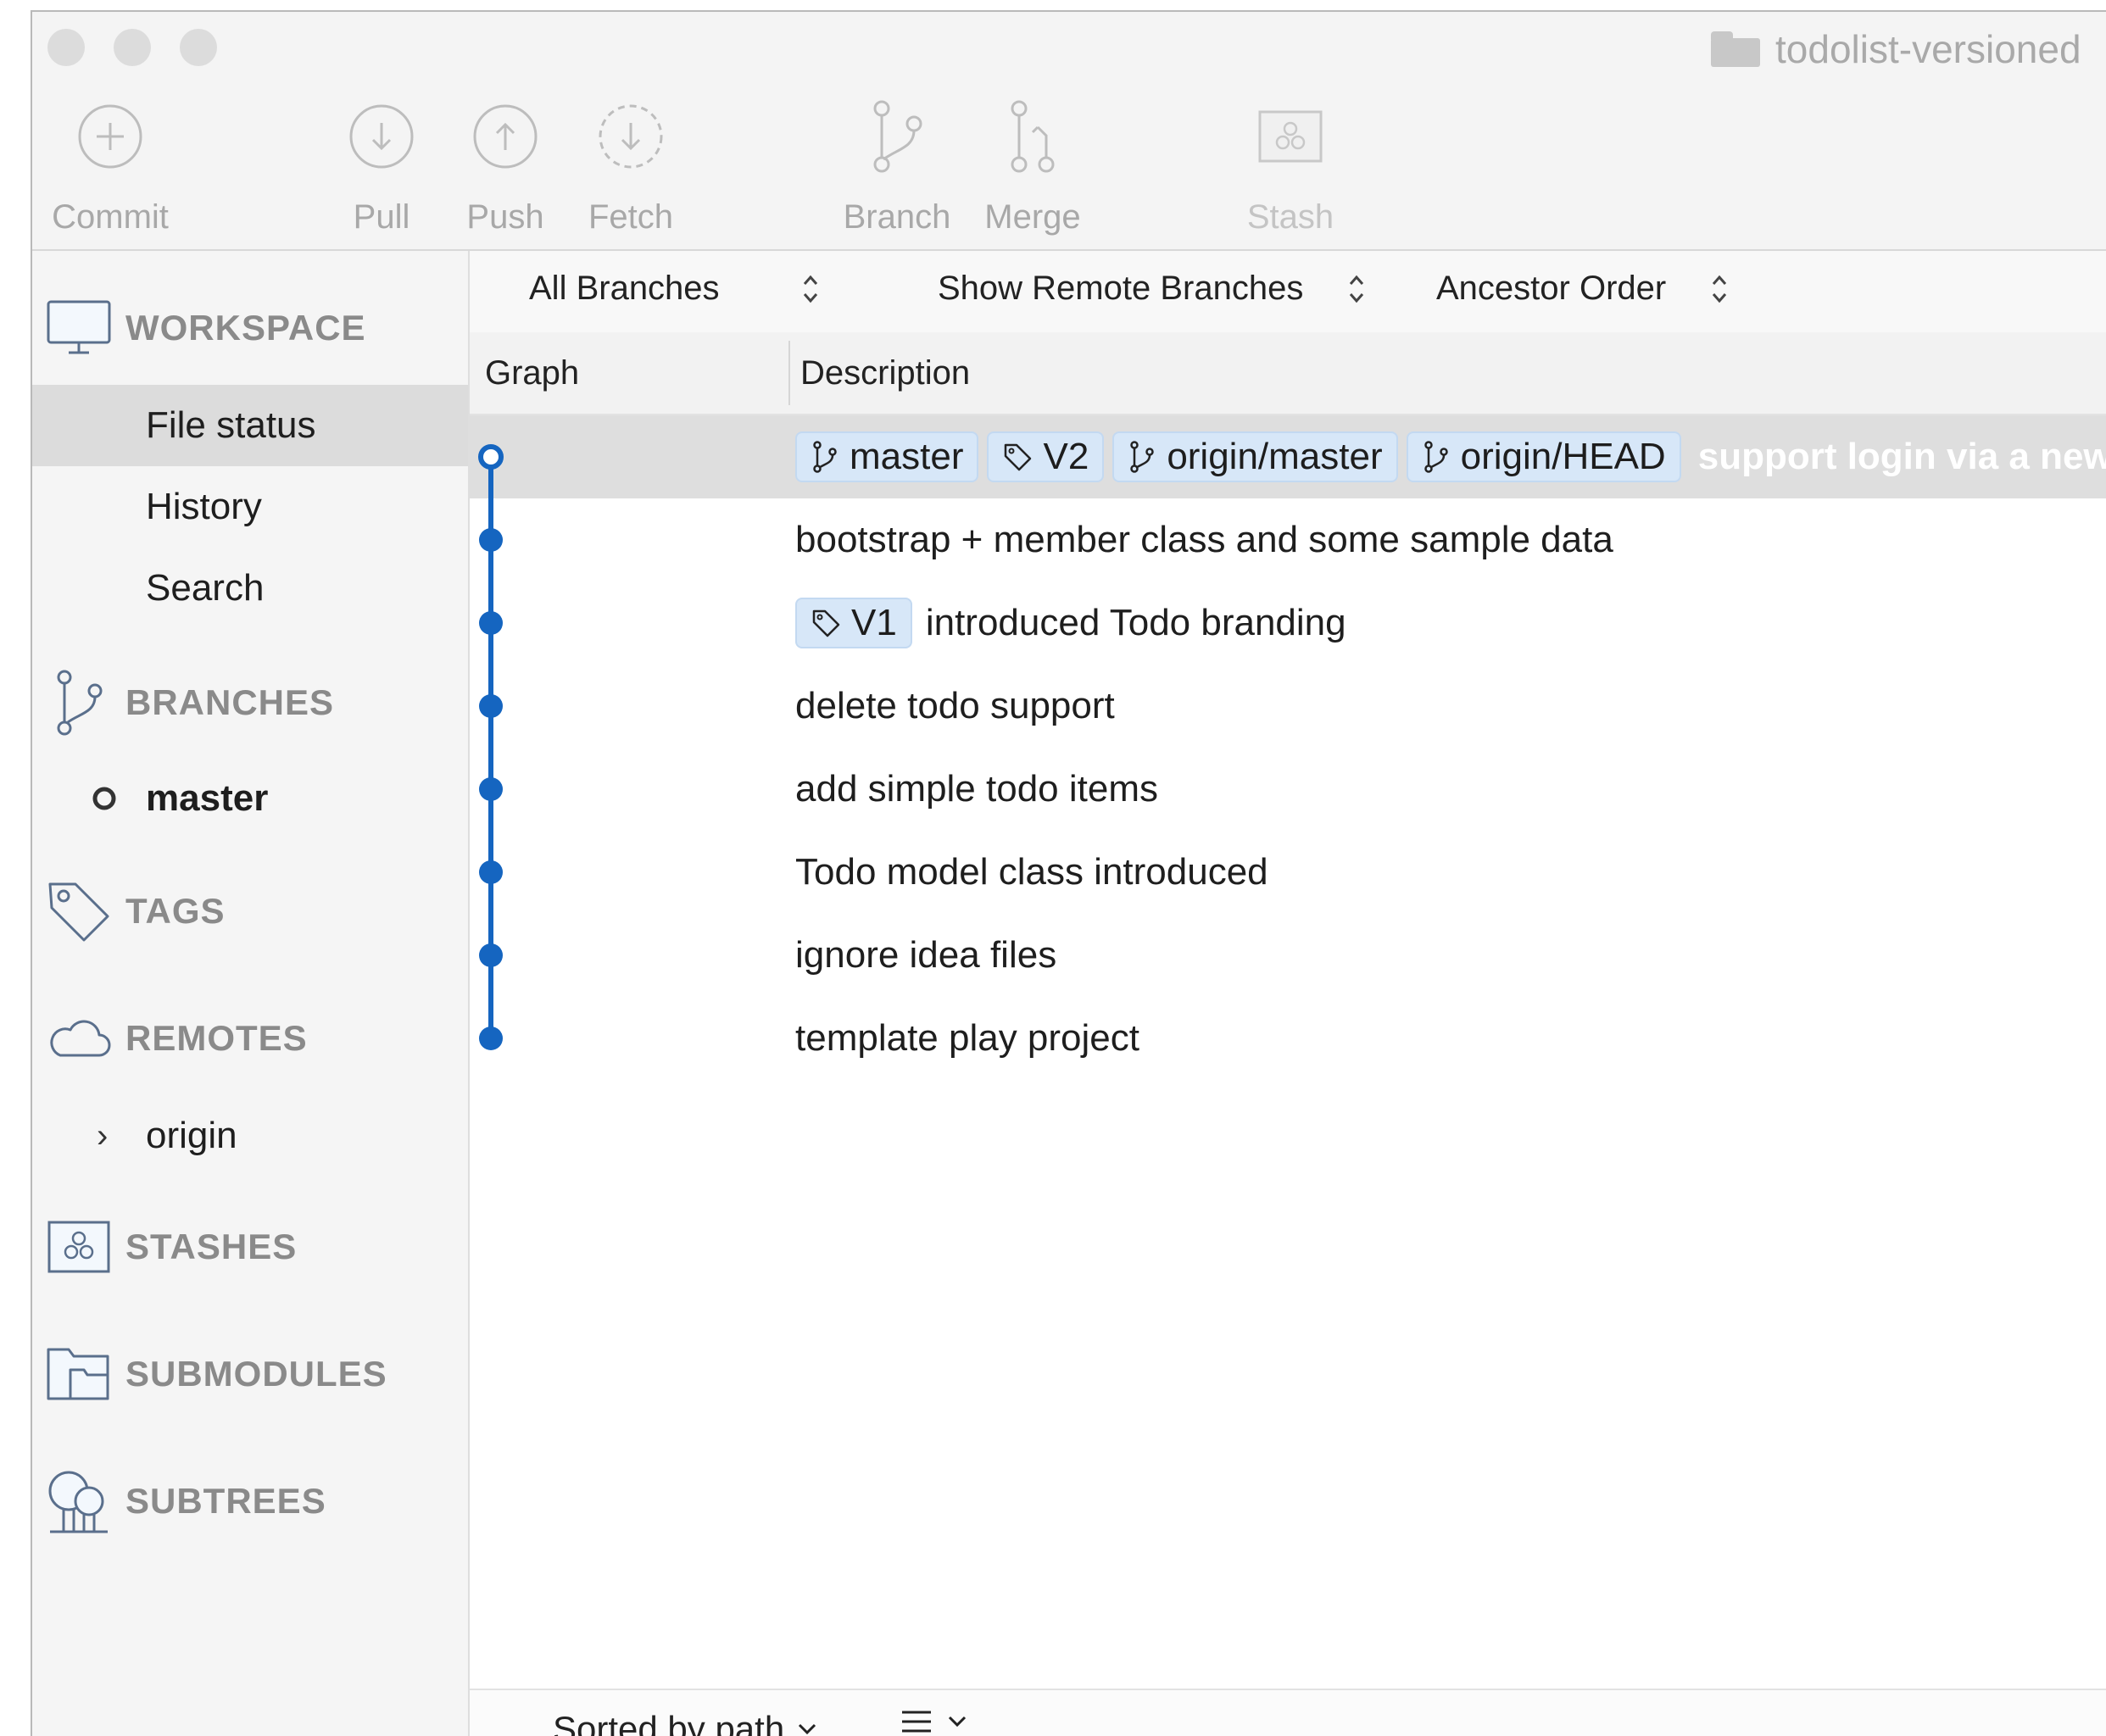  I want to click on monitor-icon, so click(79, 327).